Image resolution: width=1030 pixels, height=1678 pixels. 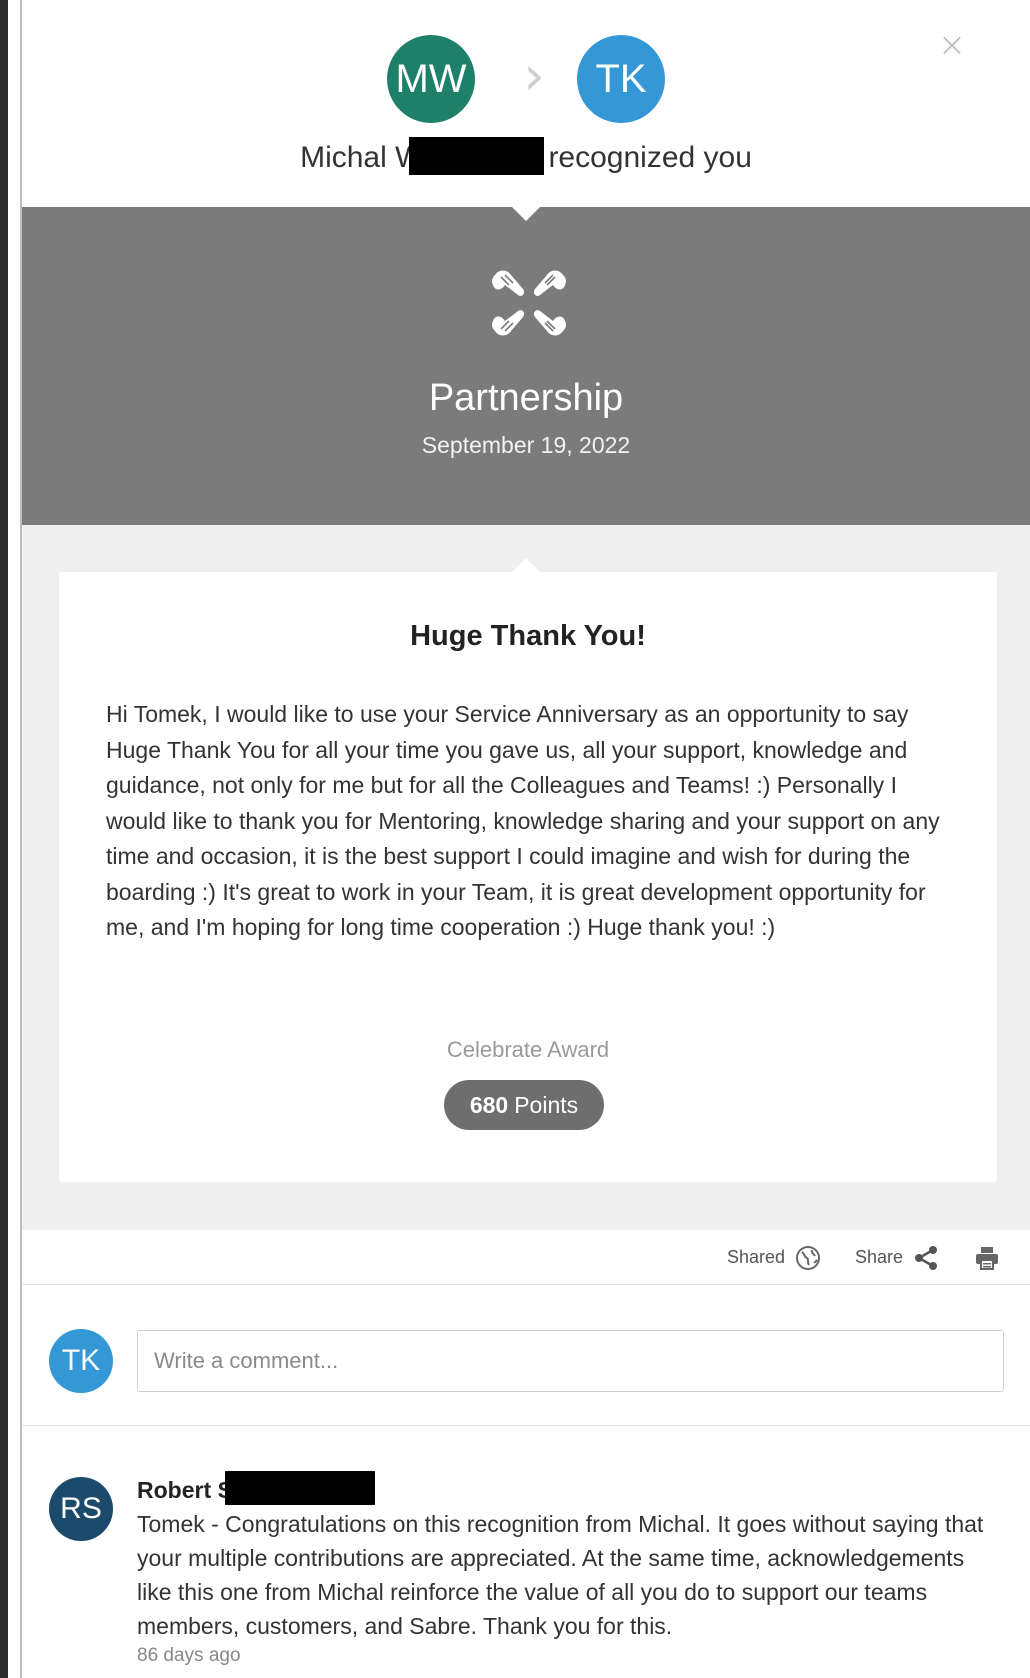 What do you see at coordinates (526, 445) in the screenshot?
I see `award-date: September 19, 2022` at bounding box center [526, 445].